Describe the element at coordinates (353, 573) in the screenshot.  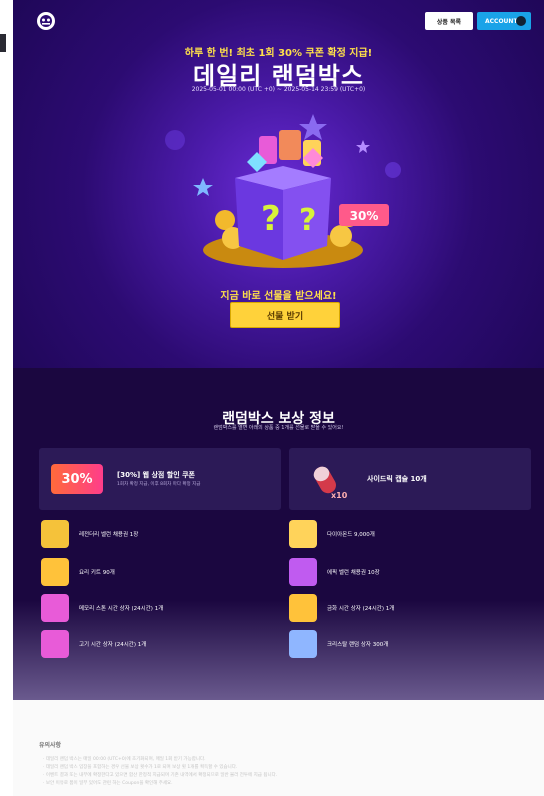
I see `reward-item-label: 에픽 벨런 채용권 10장` at that location.